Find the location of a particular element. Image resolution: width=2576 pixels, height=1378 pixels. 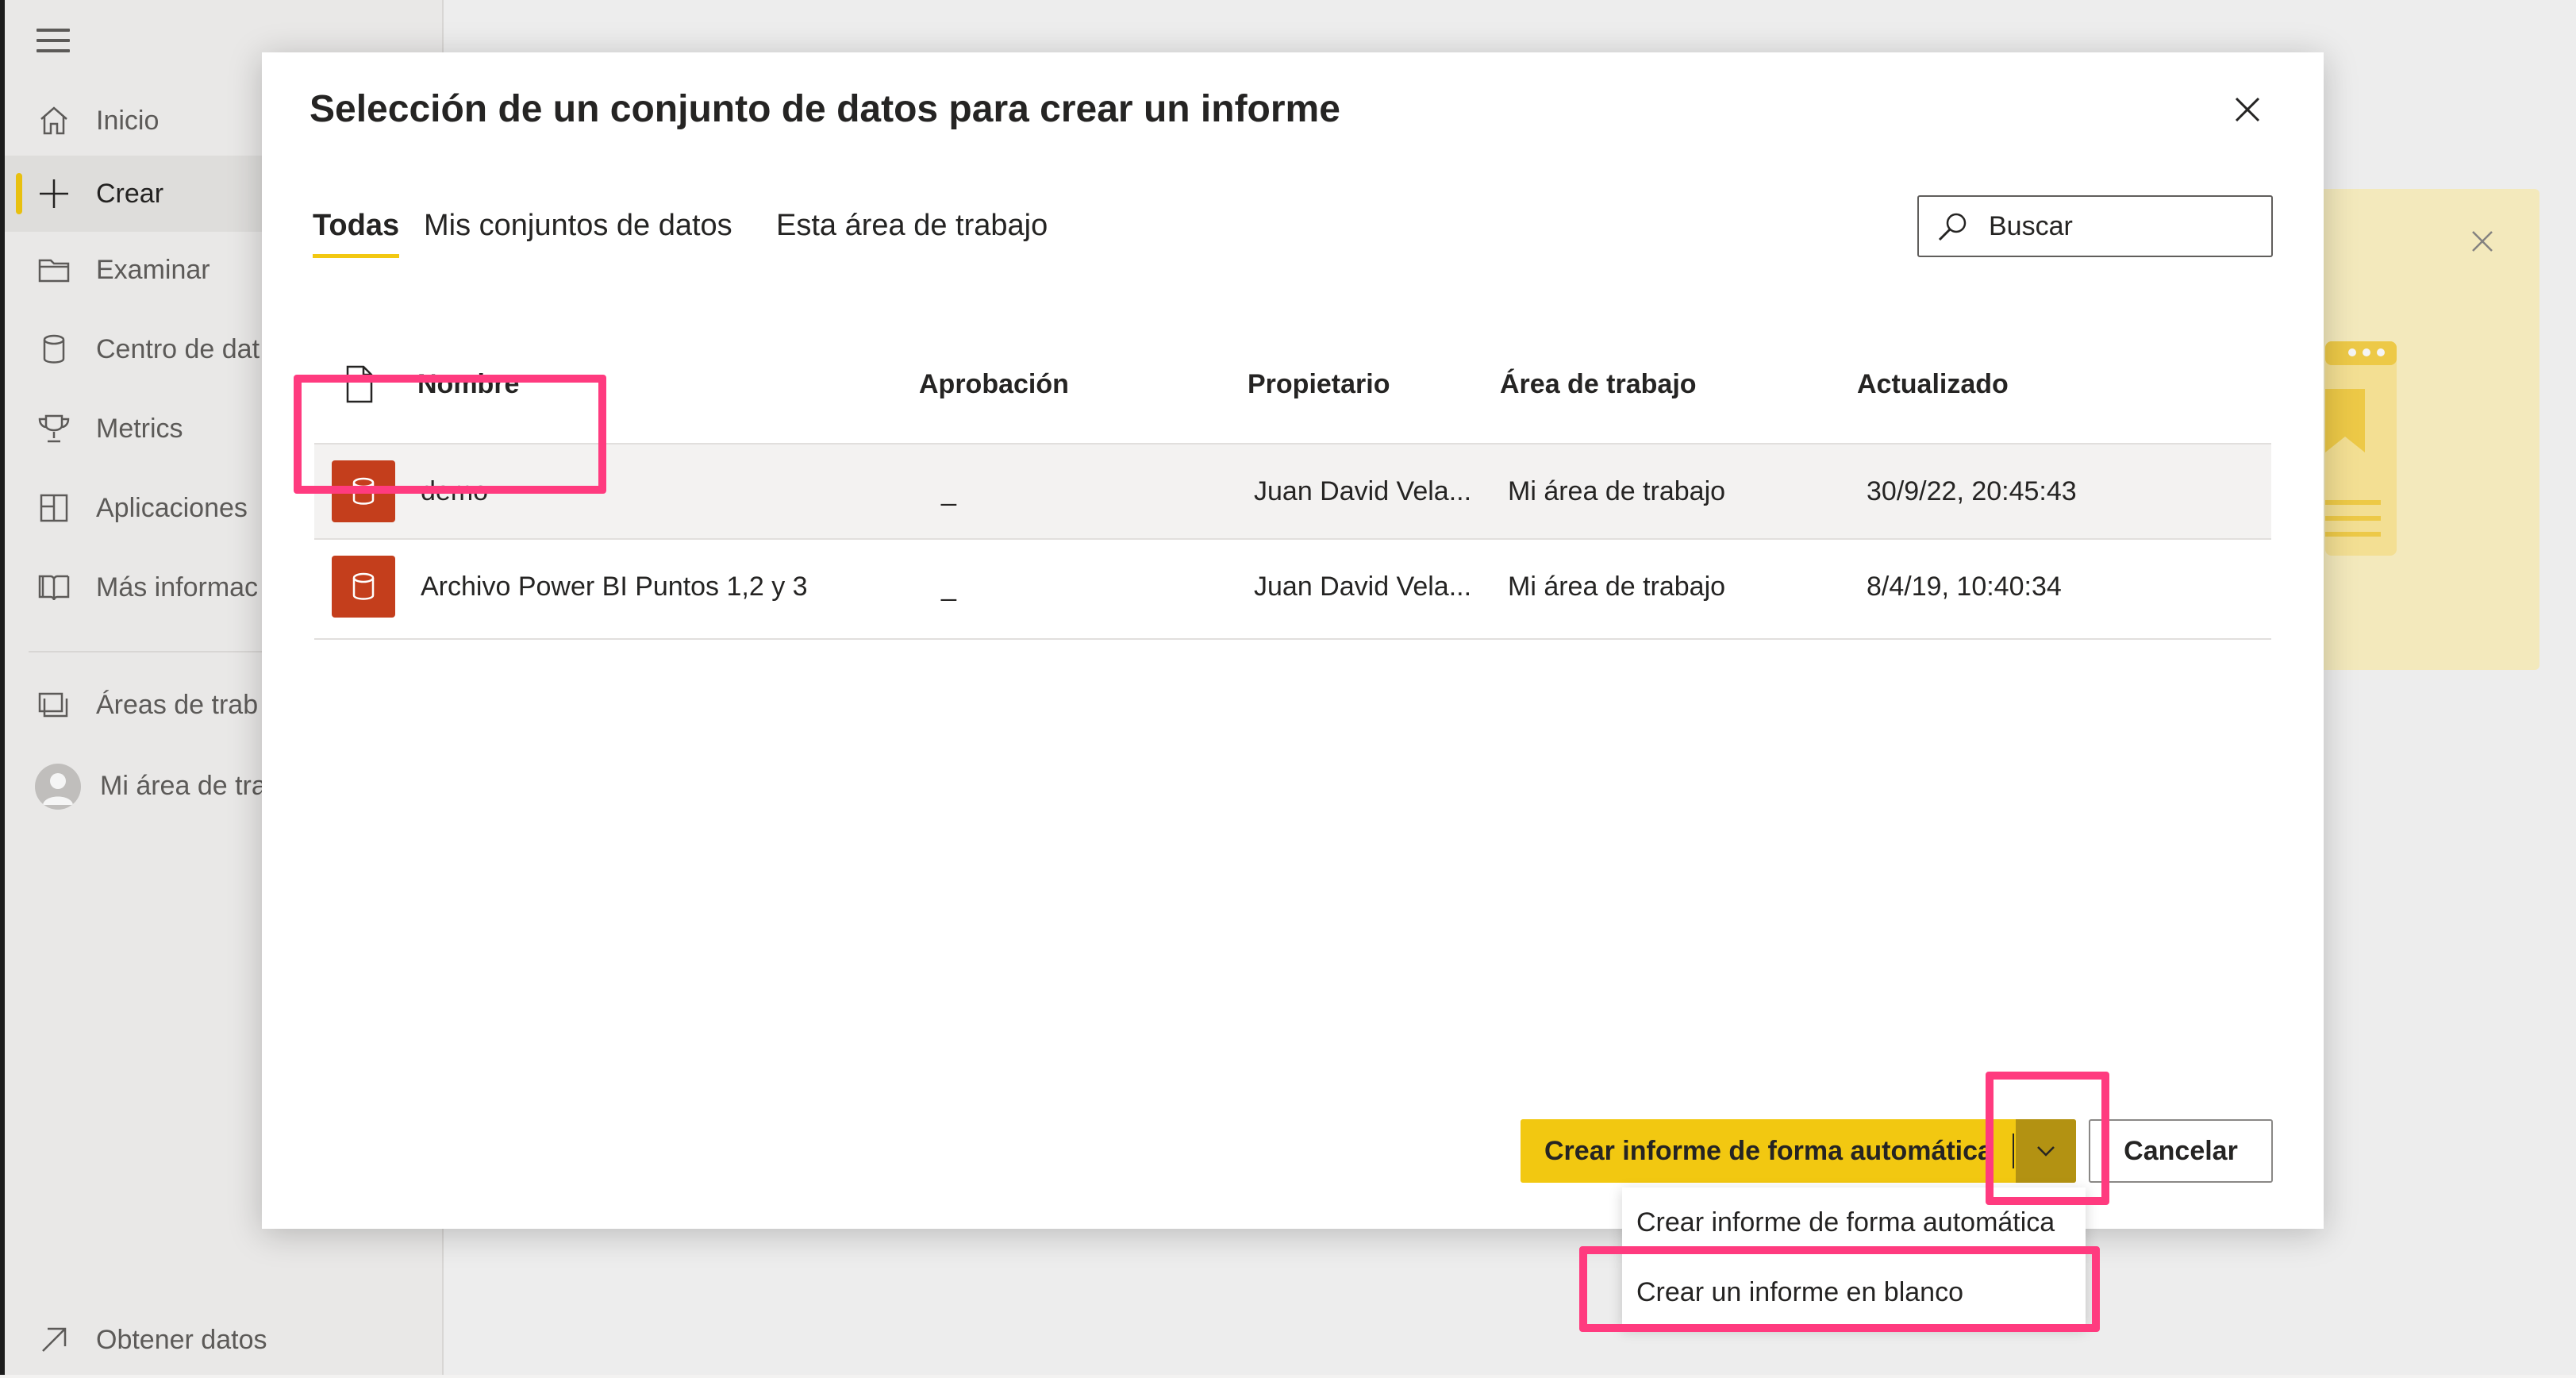

table-bottom-border is located at coordinates (1292, 639).